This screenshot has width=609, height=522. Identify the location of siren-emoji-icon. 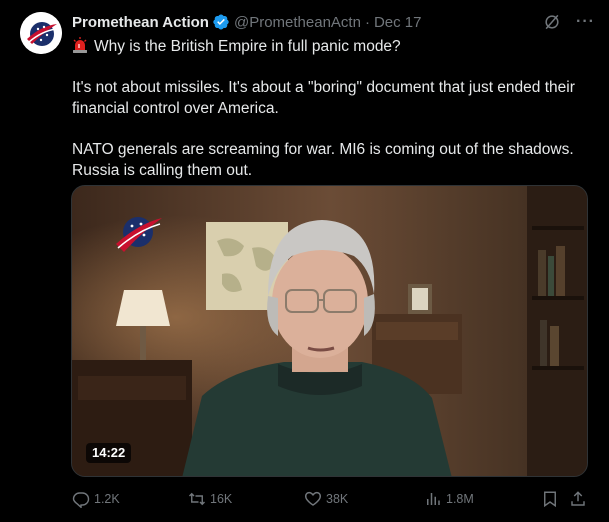
(80, 45).